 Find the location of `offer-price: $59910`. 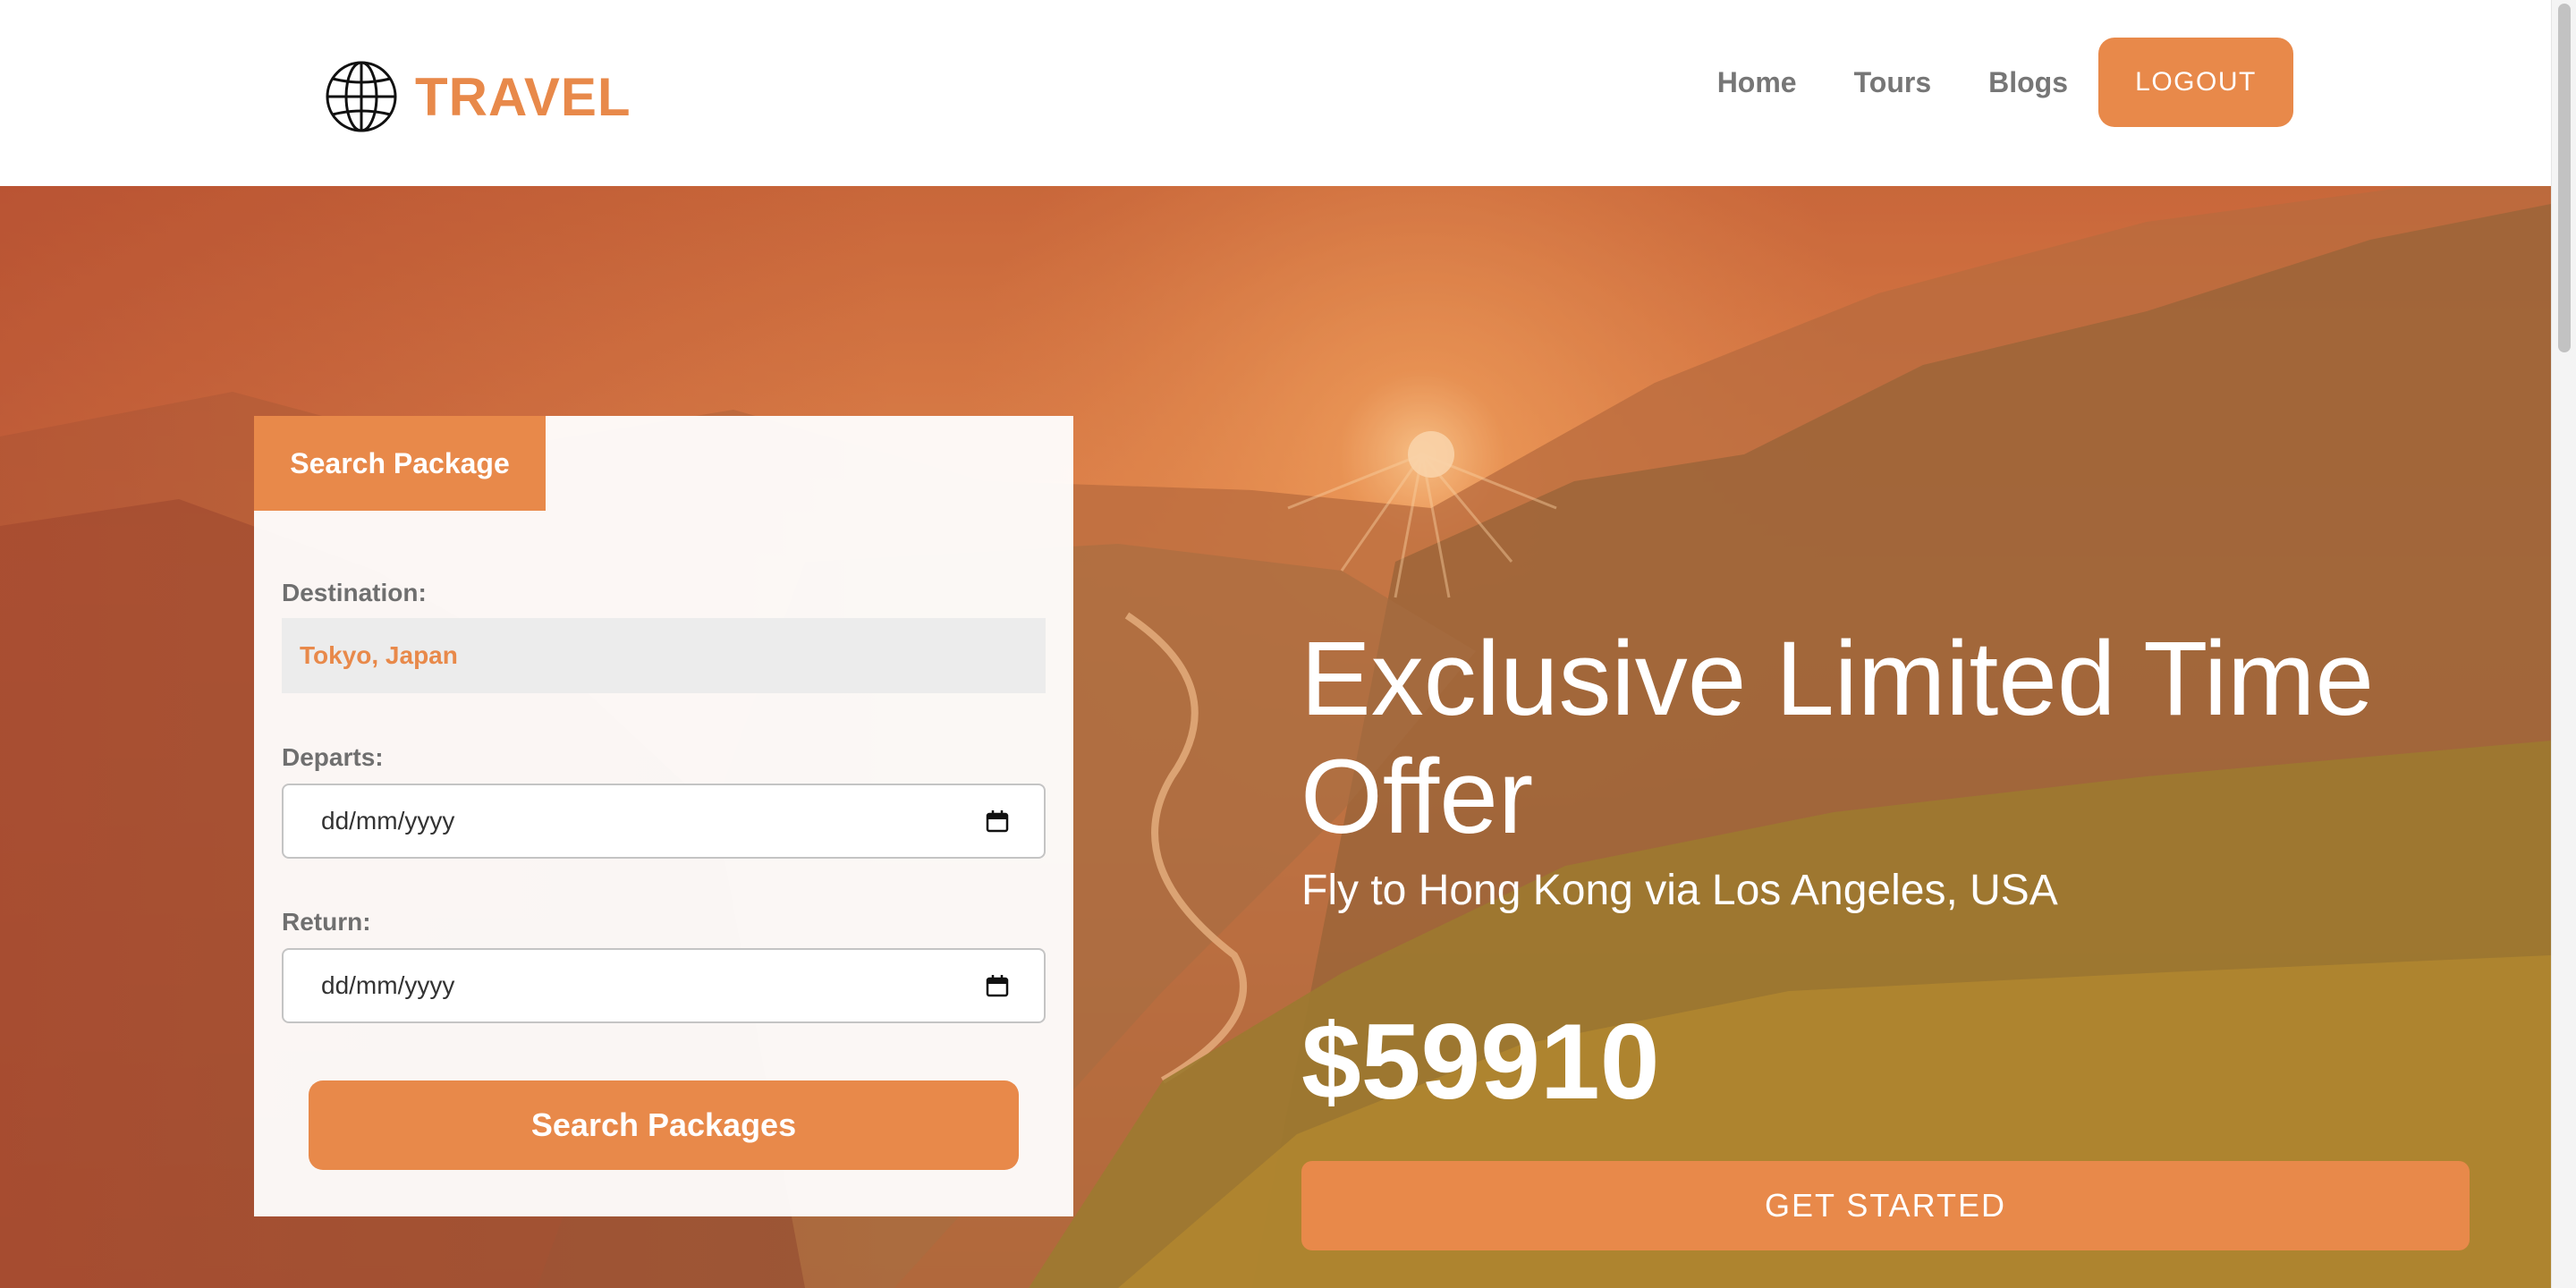

offer-price: $59910 is located at coordinates (1480, 1062).